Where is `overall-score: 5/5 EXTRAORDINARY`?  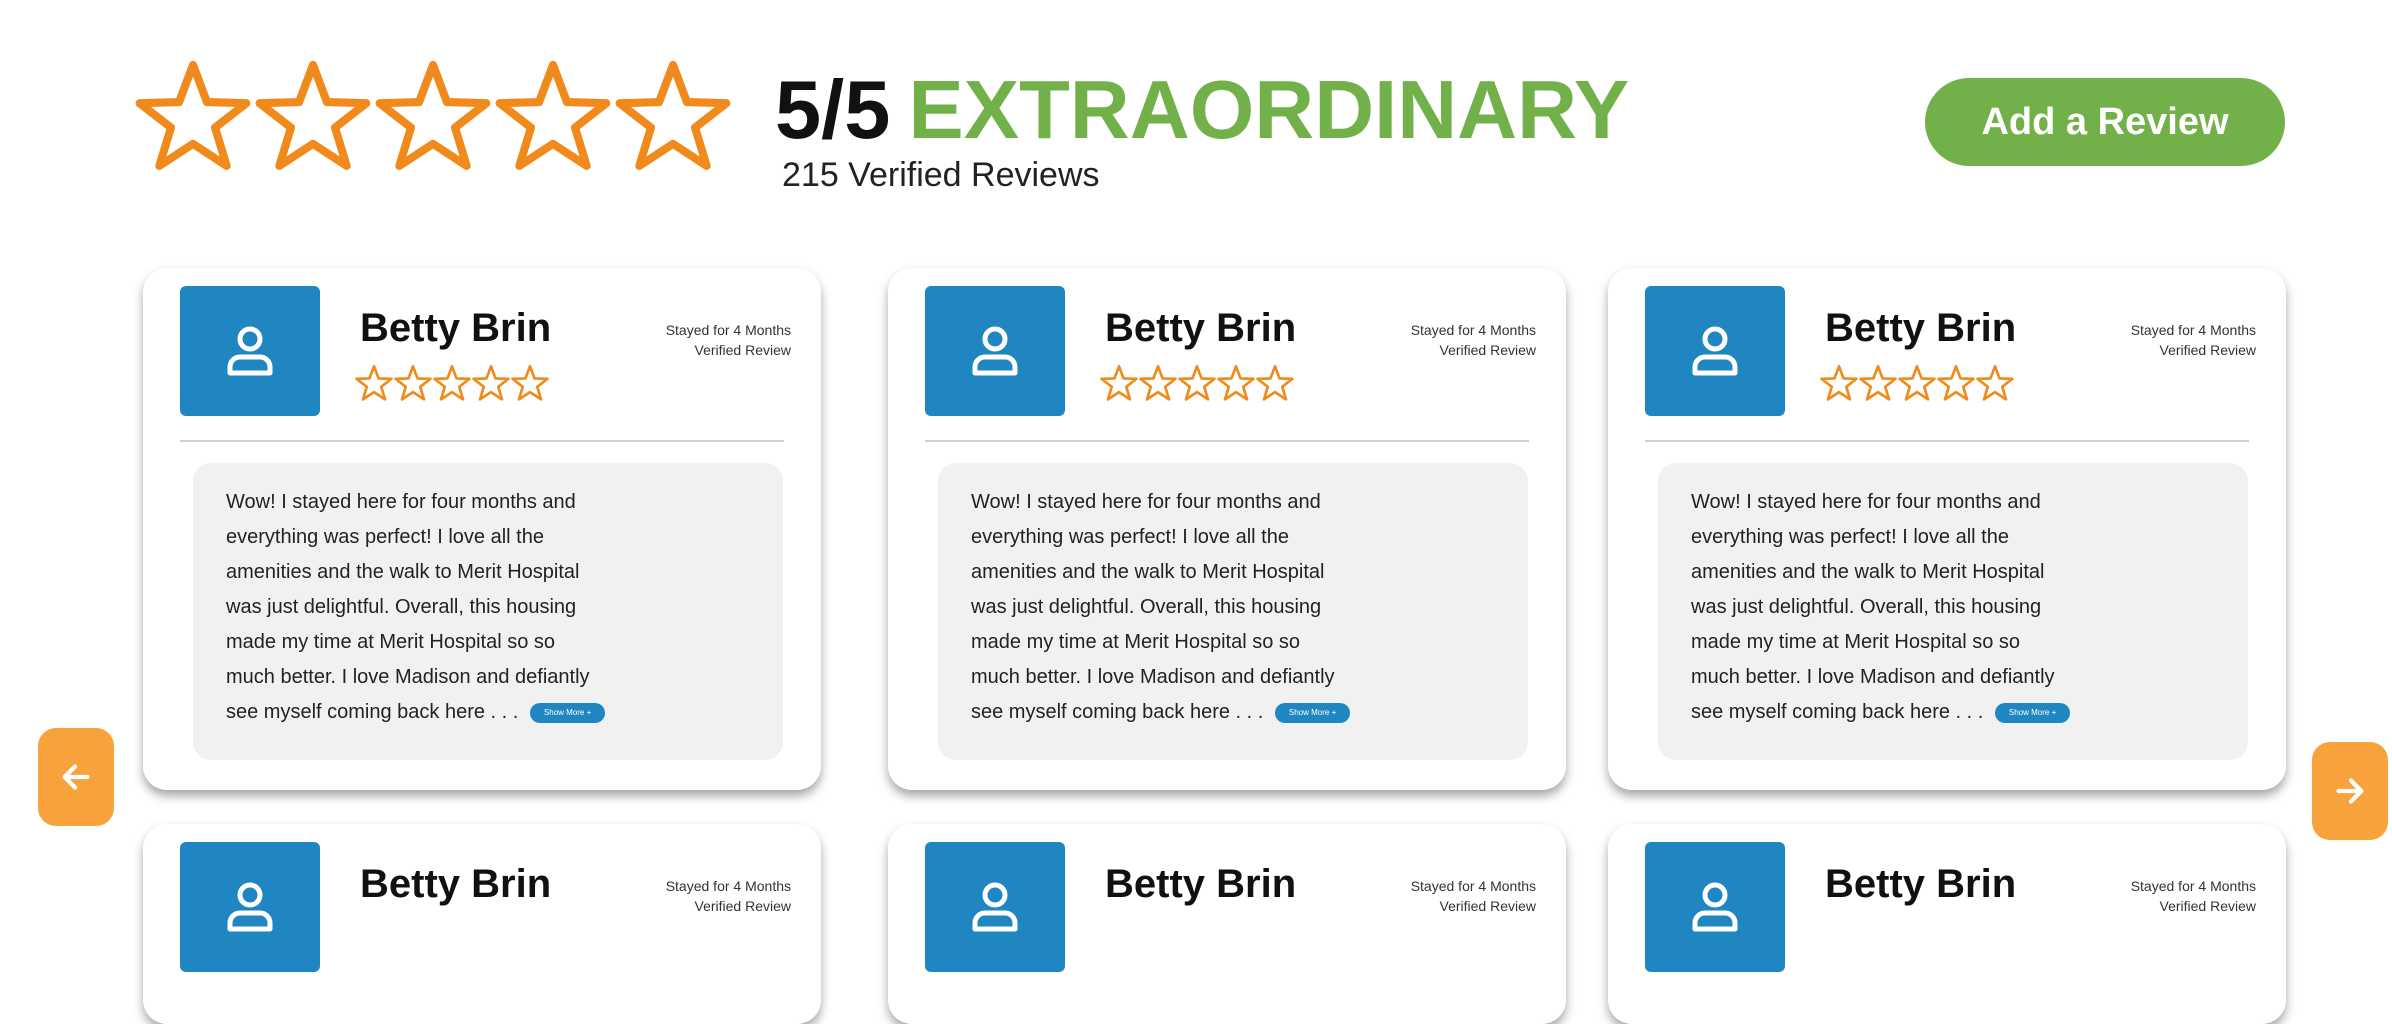 overall-score: 5/5 EXTRAORDINARY is located at coordinates (1202, 110).